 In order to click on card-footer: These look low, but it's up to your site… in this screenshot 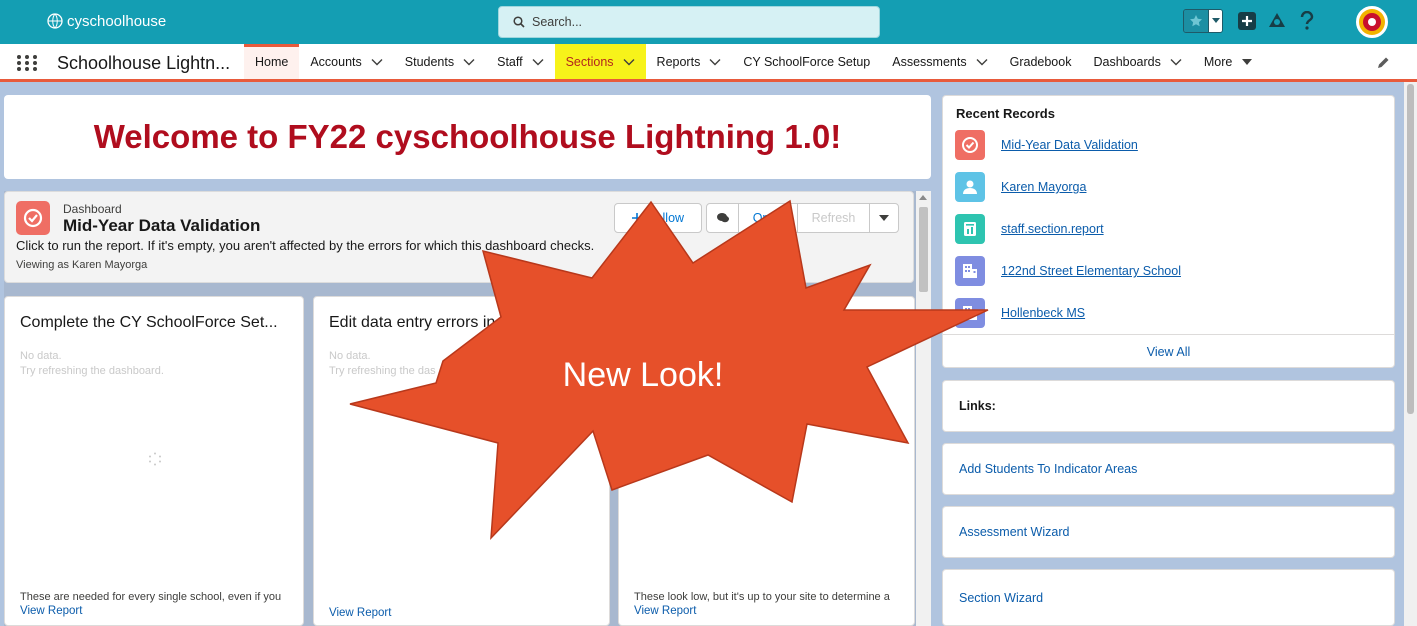, I will do `click(762, 597)`.